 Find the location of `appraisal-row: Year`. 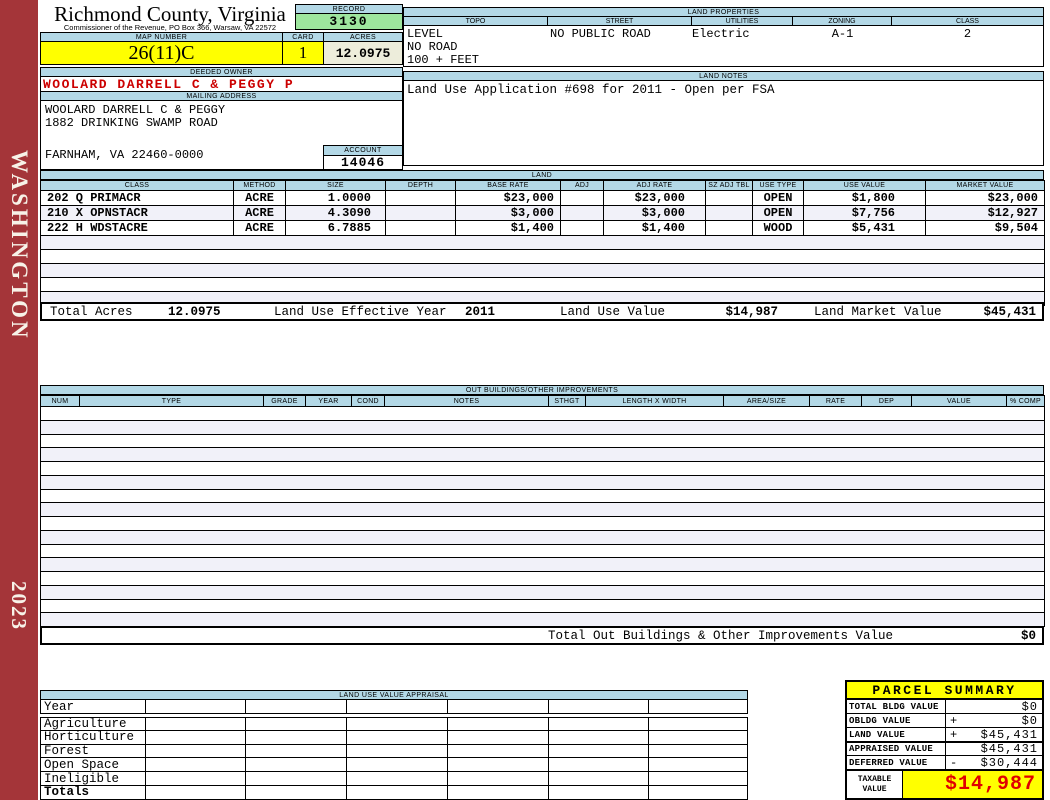

appraisal-row: Year is located at coordinates (394, 707).